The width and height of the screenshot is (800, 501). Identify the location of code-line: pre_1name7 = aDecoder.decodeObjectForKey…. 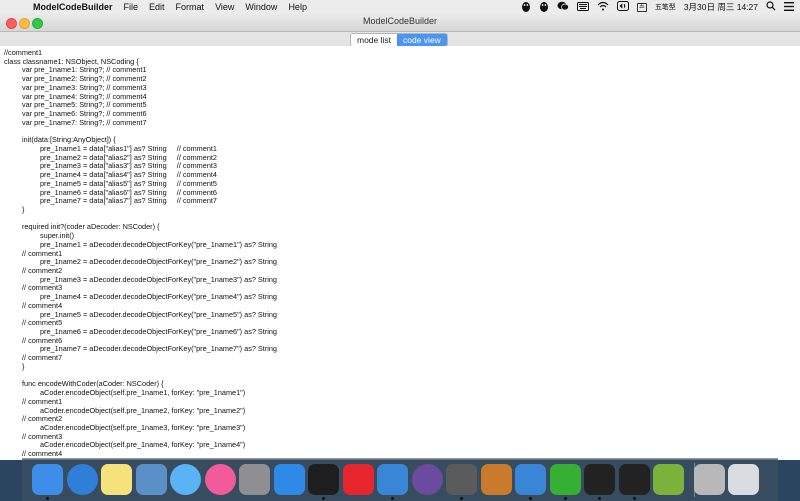
(158, 349).